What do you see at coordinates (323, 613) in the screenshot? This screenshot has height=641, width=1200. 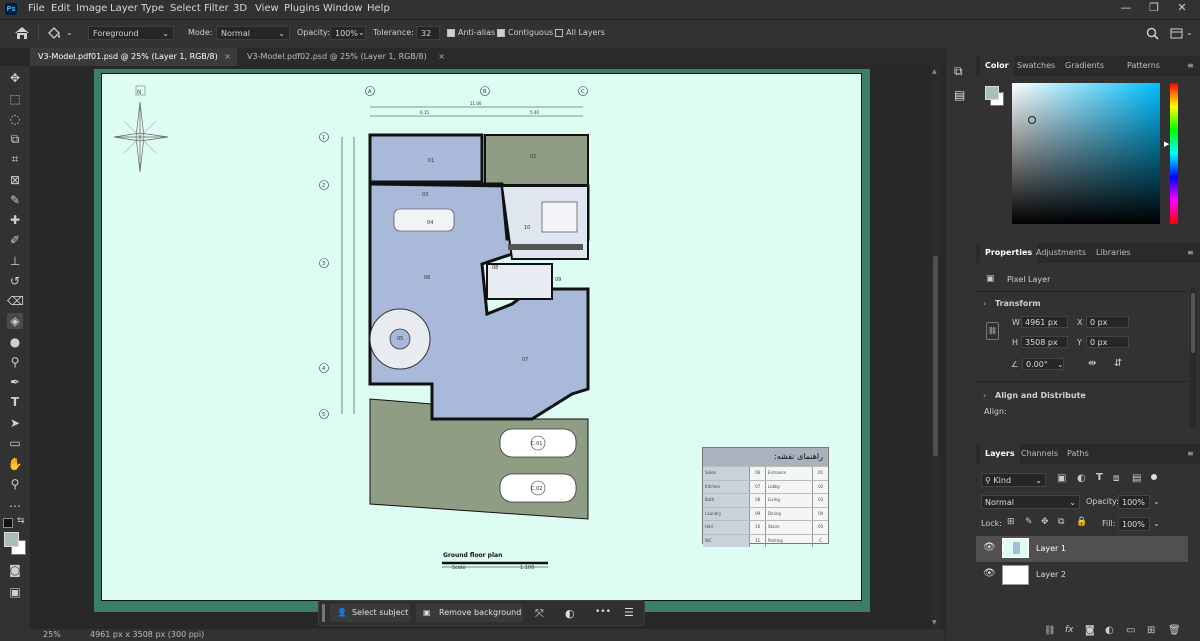 I see `drag-handle-icon` at bounding box center [323, 613].